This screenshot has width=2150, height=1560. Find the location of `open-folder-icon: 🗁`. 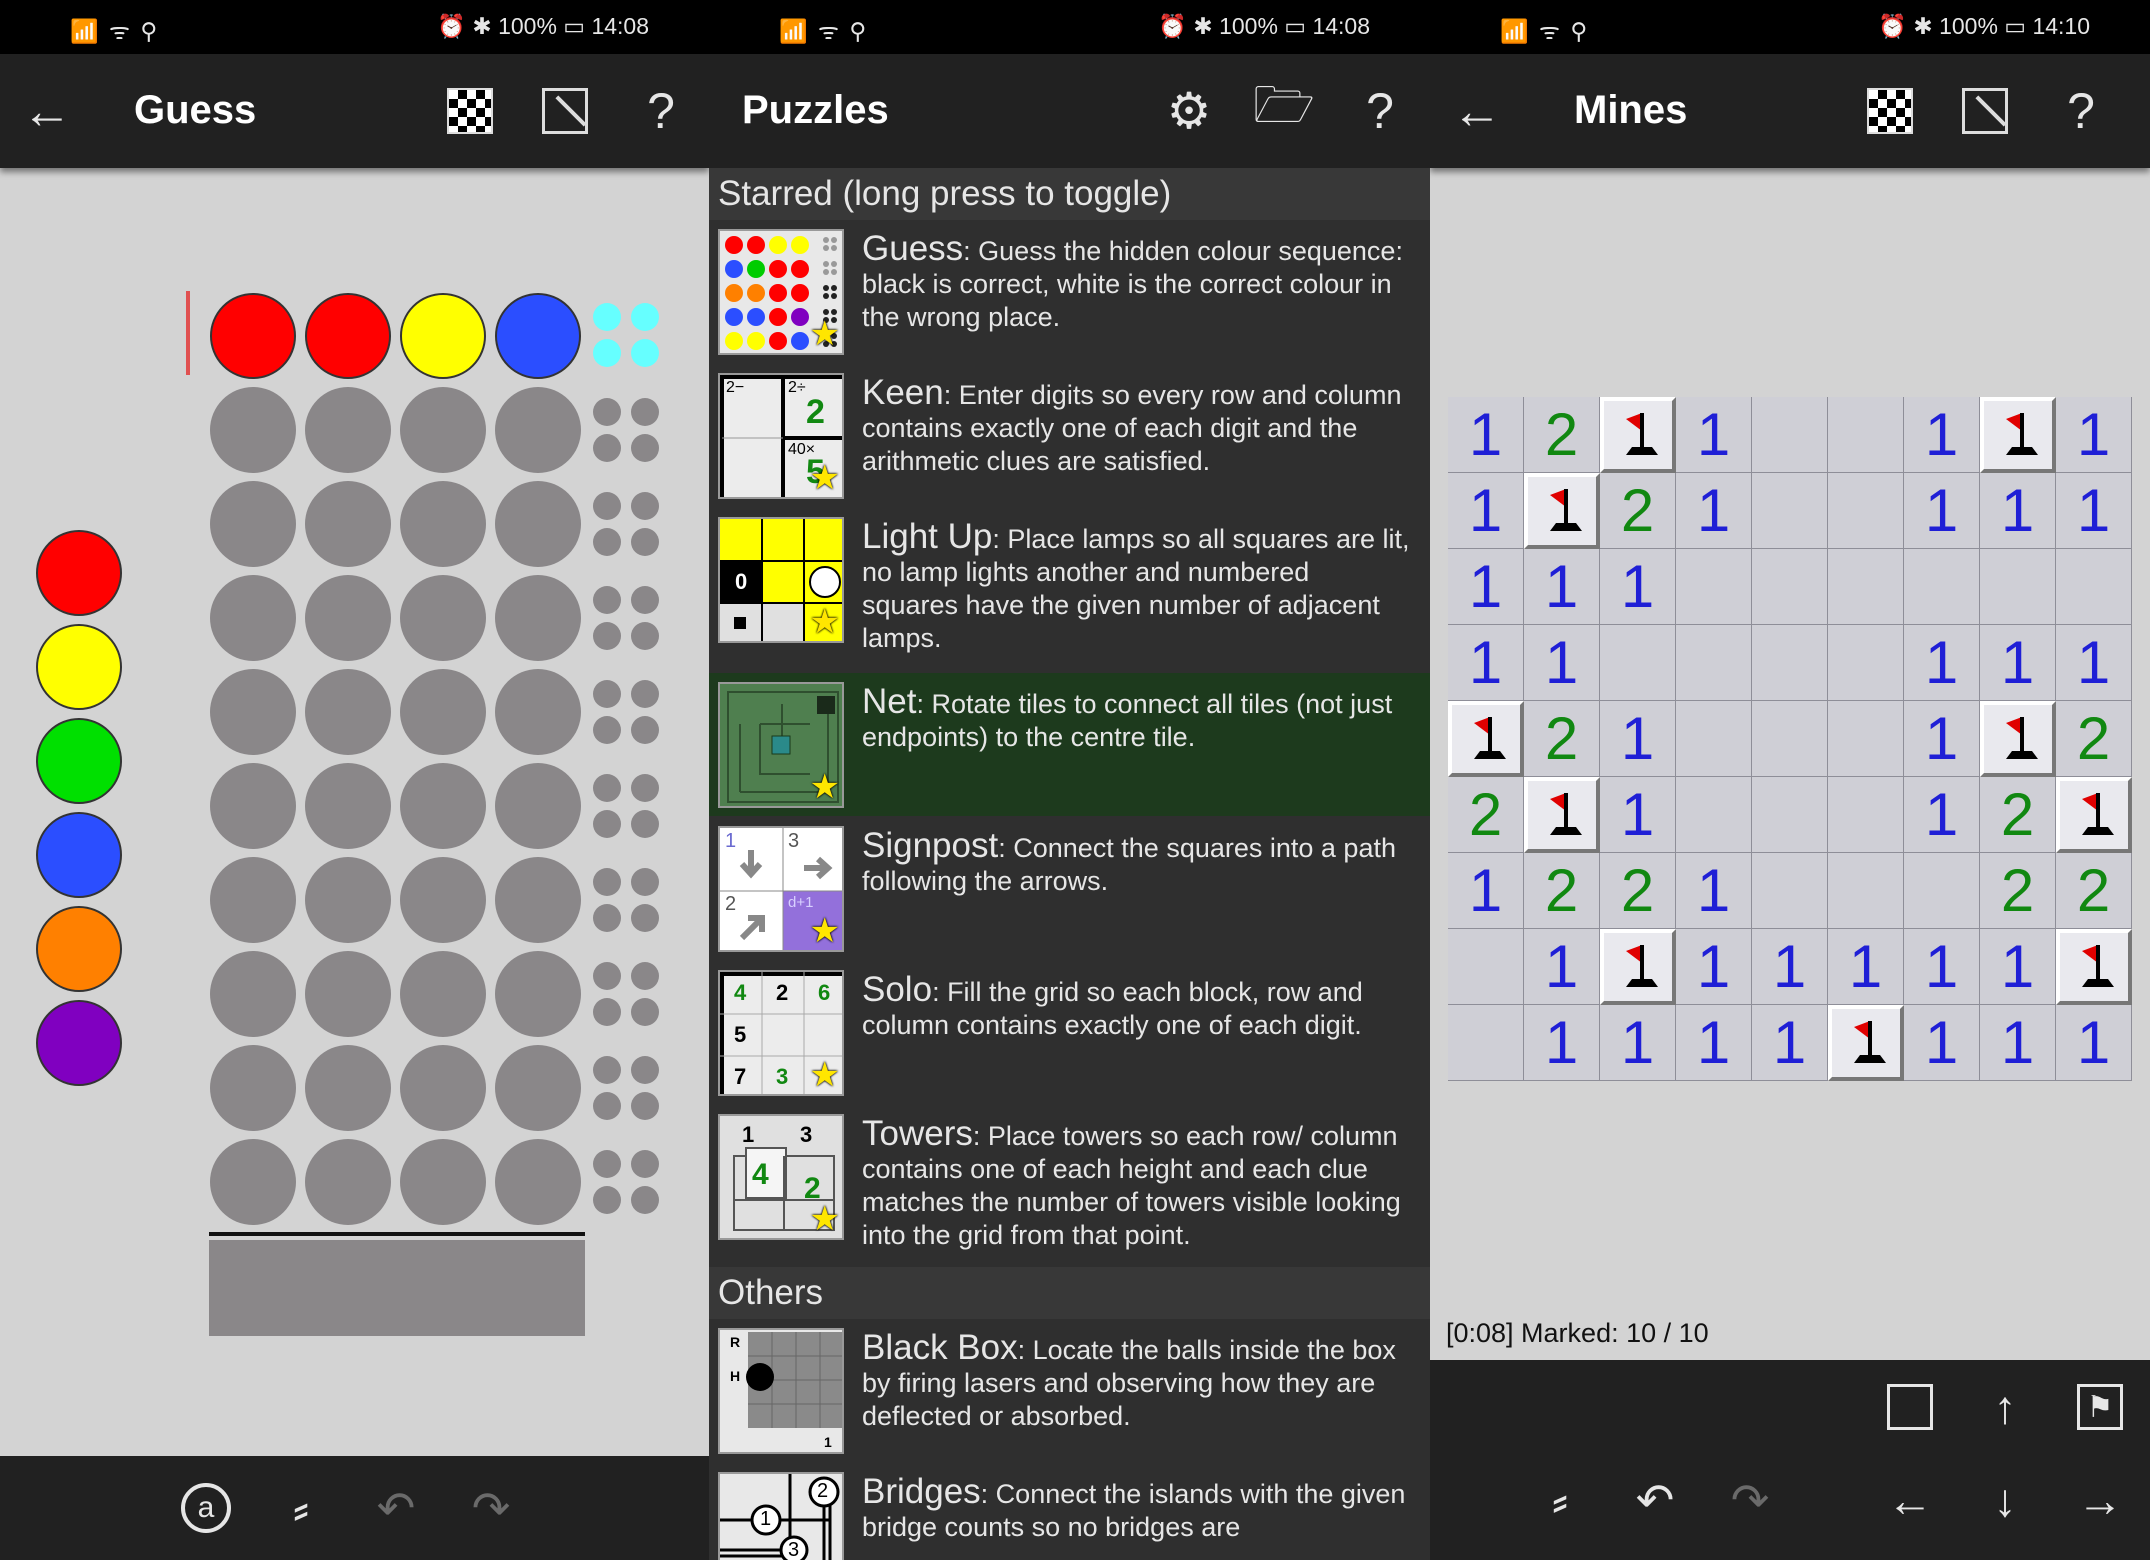

open-folder-icon: 🗁 is located at coordinates (1284, 108).